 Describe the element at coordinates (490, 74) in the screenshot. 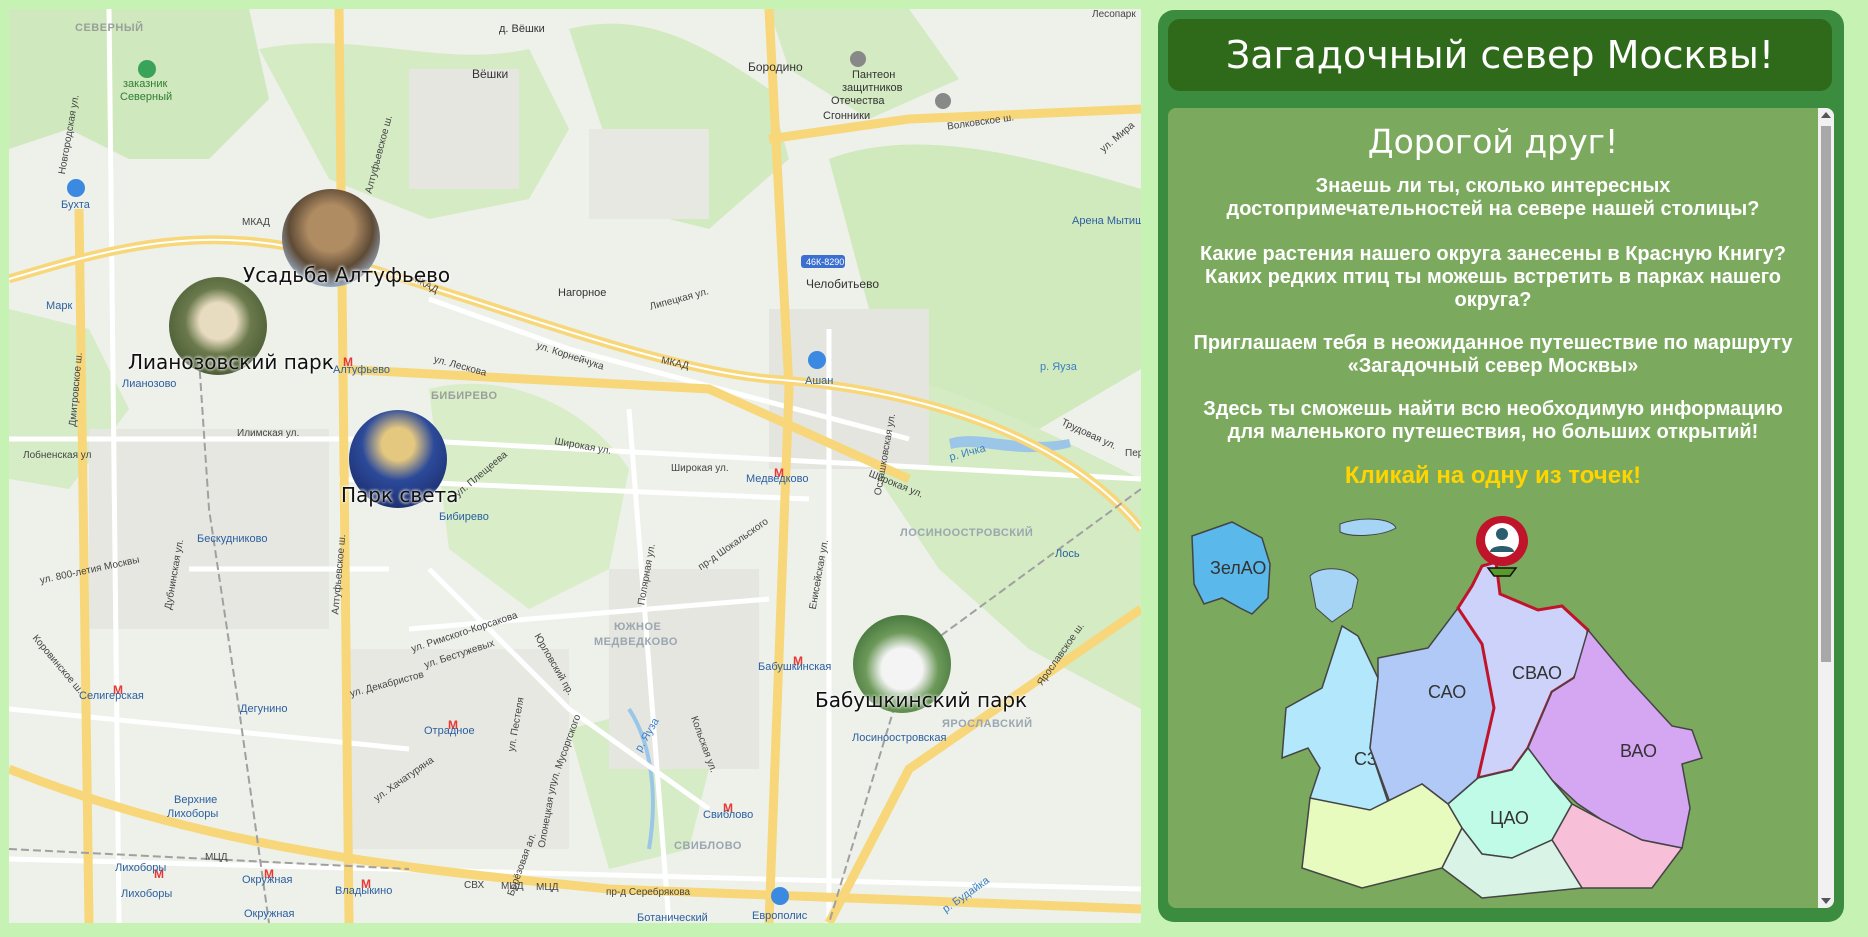

I see `map-label: Вёшки` at that location.